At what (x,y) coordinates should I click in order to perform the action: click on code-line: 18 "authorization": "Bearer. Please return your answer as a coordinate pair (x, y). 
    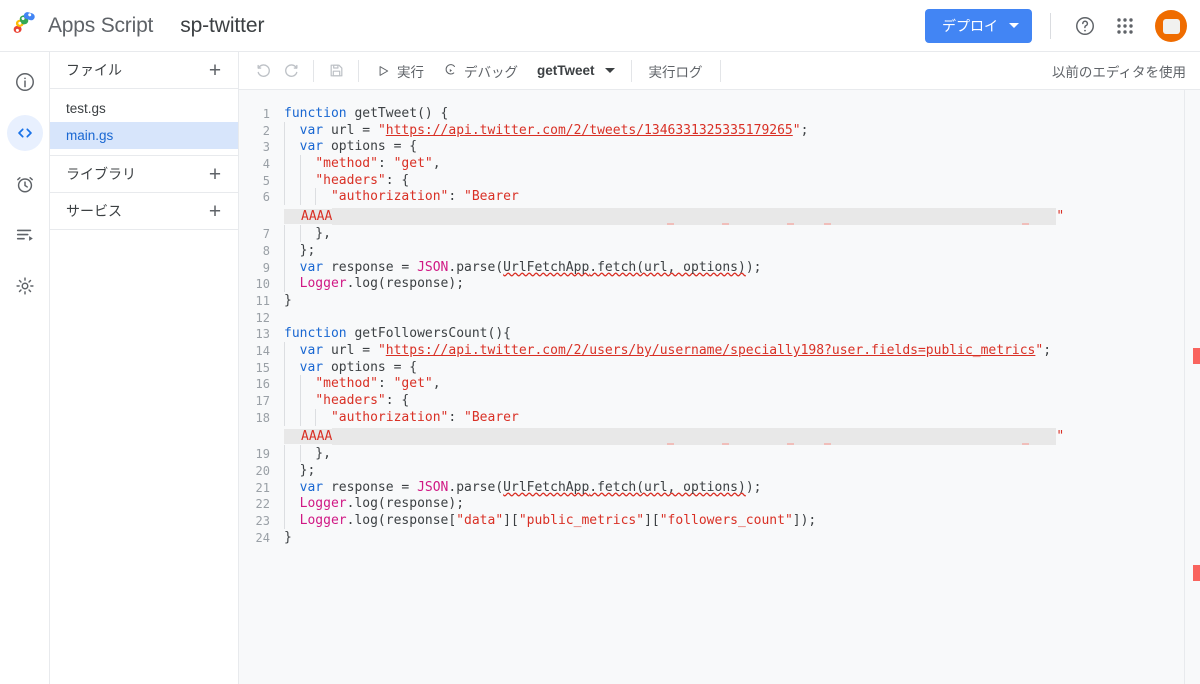
    Looking at the image, I should click on (719, 417).